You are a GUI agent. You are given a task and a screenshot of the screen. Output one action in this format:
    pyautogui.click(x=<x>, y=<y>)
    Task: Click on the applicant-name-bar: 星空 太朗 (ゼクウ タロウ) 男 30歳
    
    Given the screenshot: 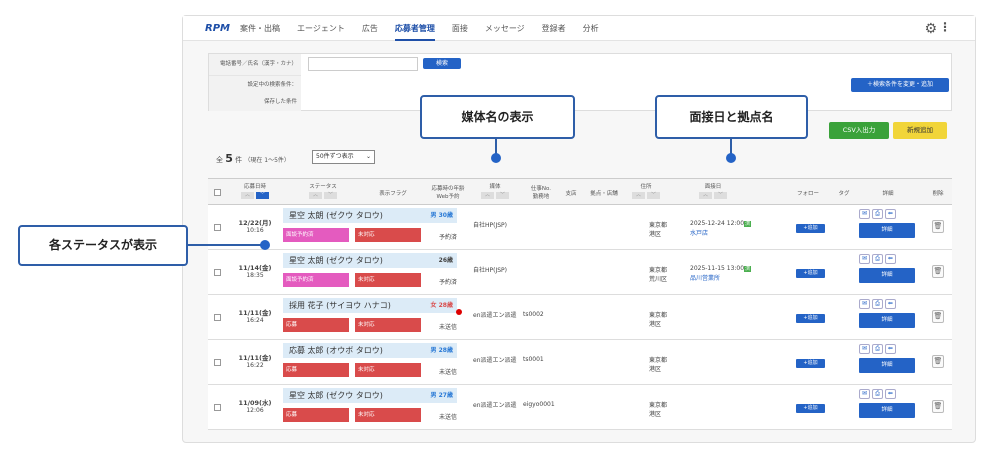 What is the action you would take?
    pyautogui.click(x=370, y=215)
    